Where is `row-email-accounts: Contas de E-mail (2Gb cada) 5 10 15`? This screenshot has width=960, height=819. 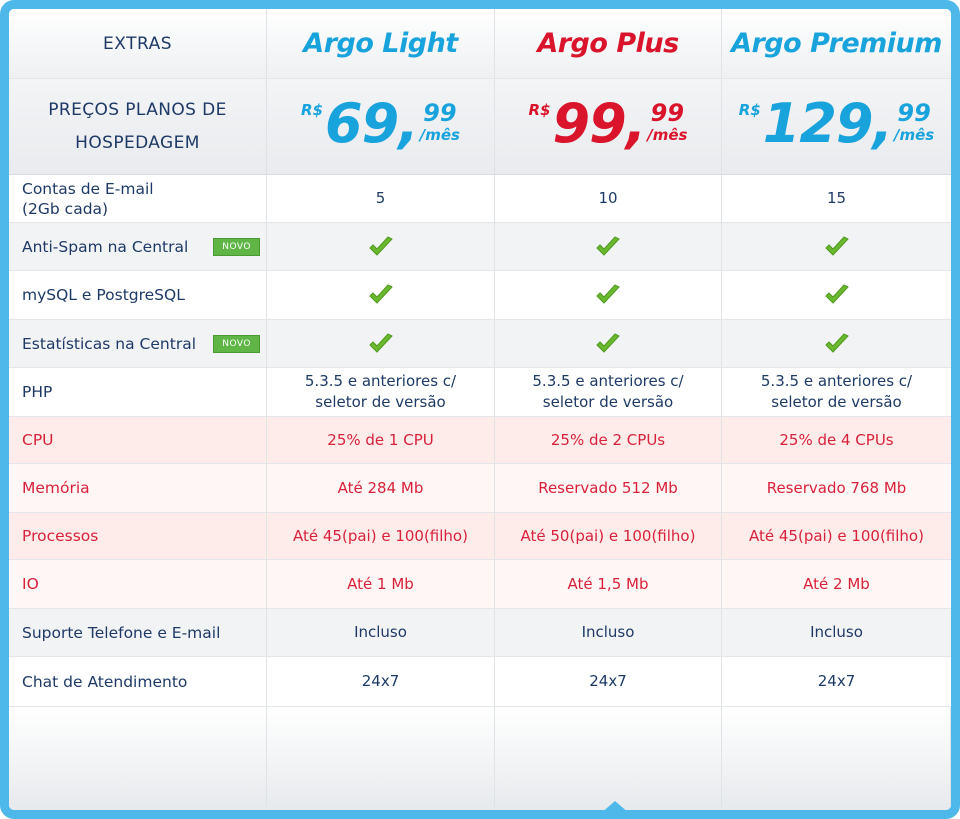
row-email-accounts: Contas de E-mail (2Gb cada) 5 10 15 is located at coordinates (480, 199).